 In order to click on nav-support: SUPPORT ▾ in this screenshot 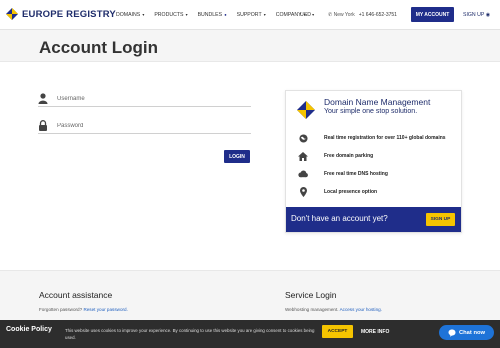, I will do `click(251, 15)`.